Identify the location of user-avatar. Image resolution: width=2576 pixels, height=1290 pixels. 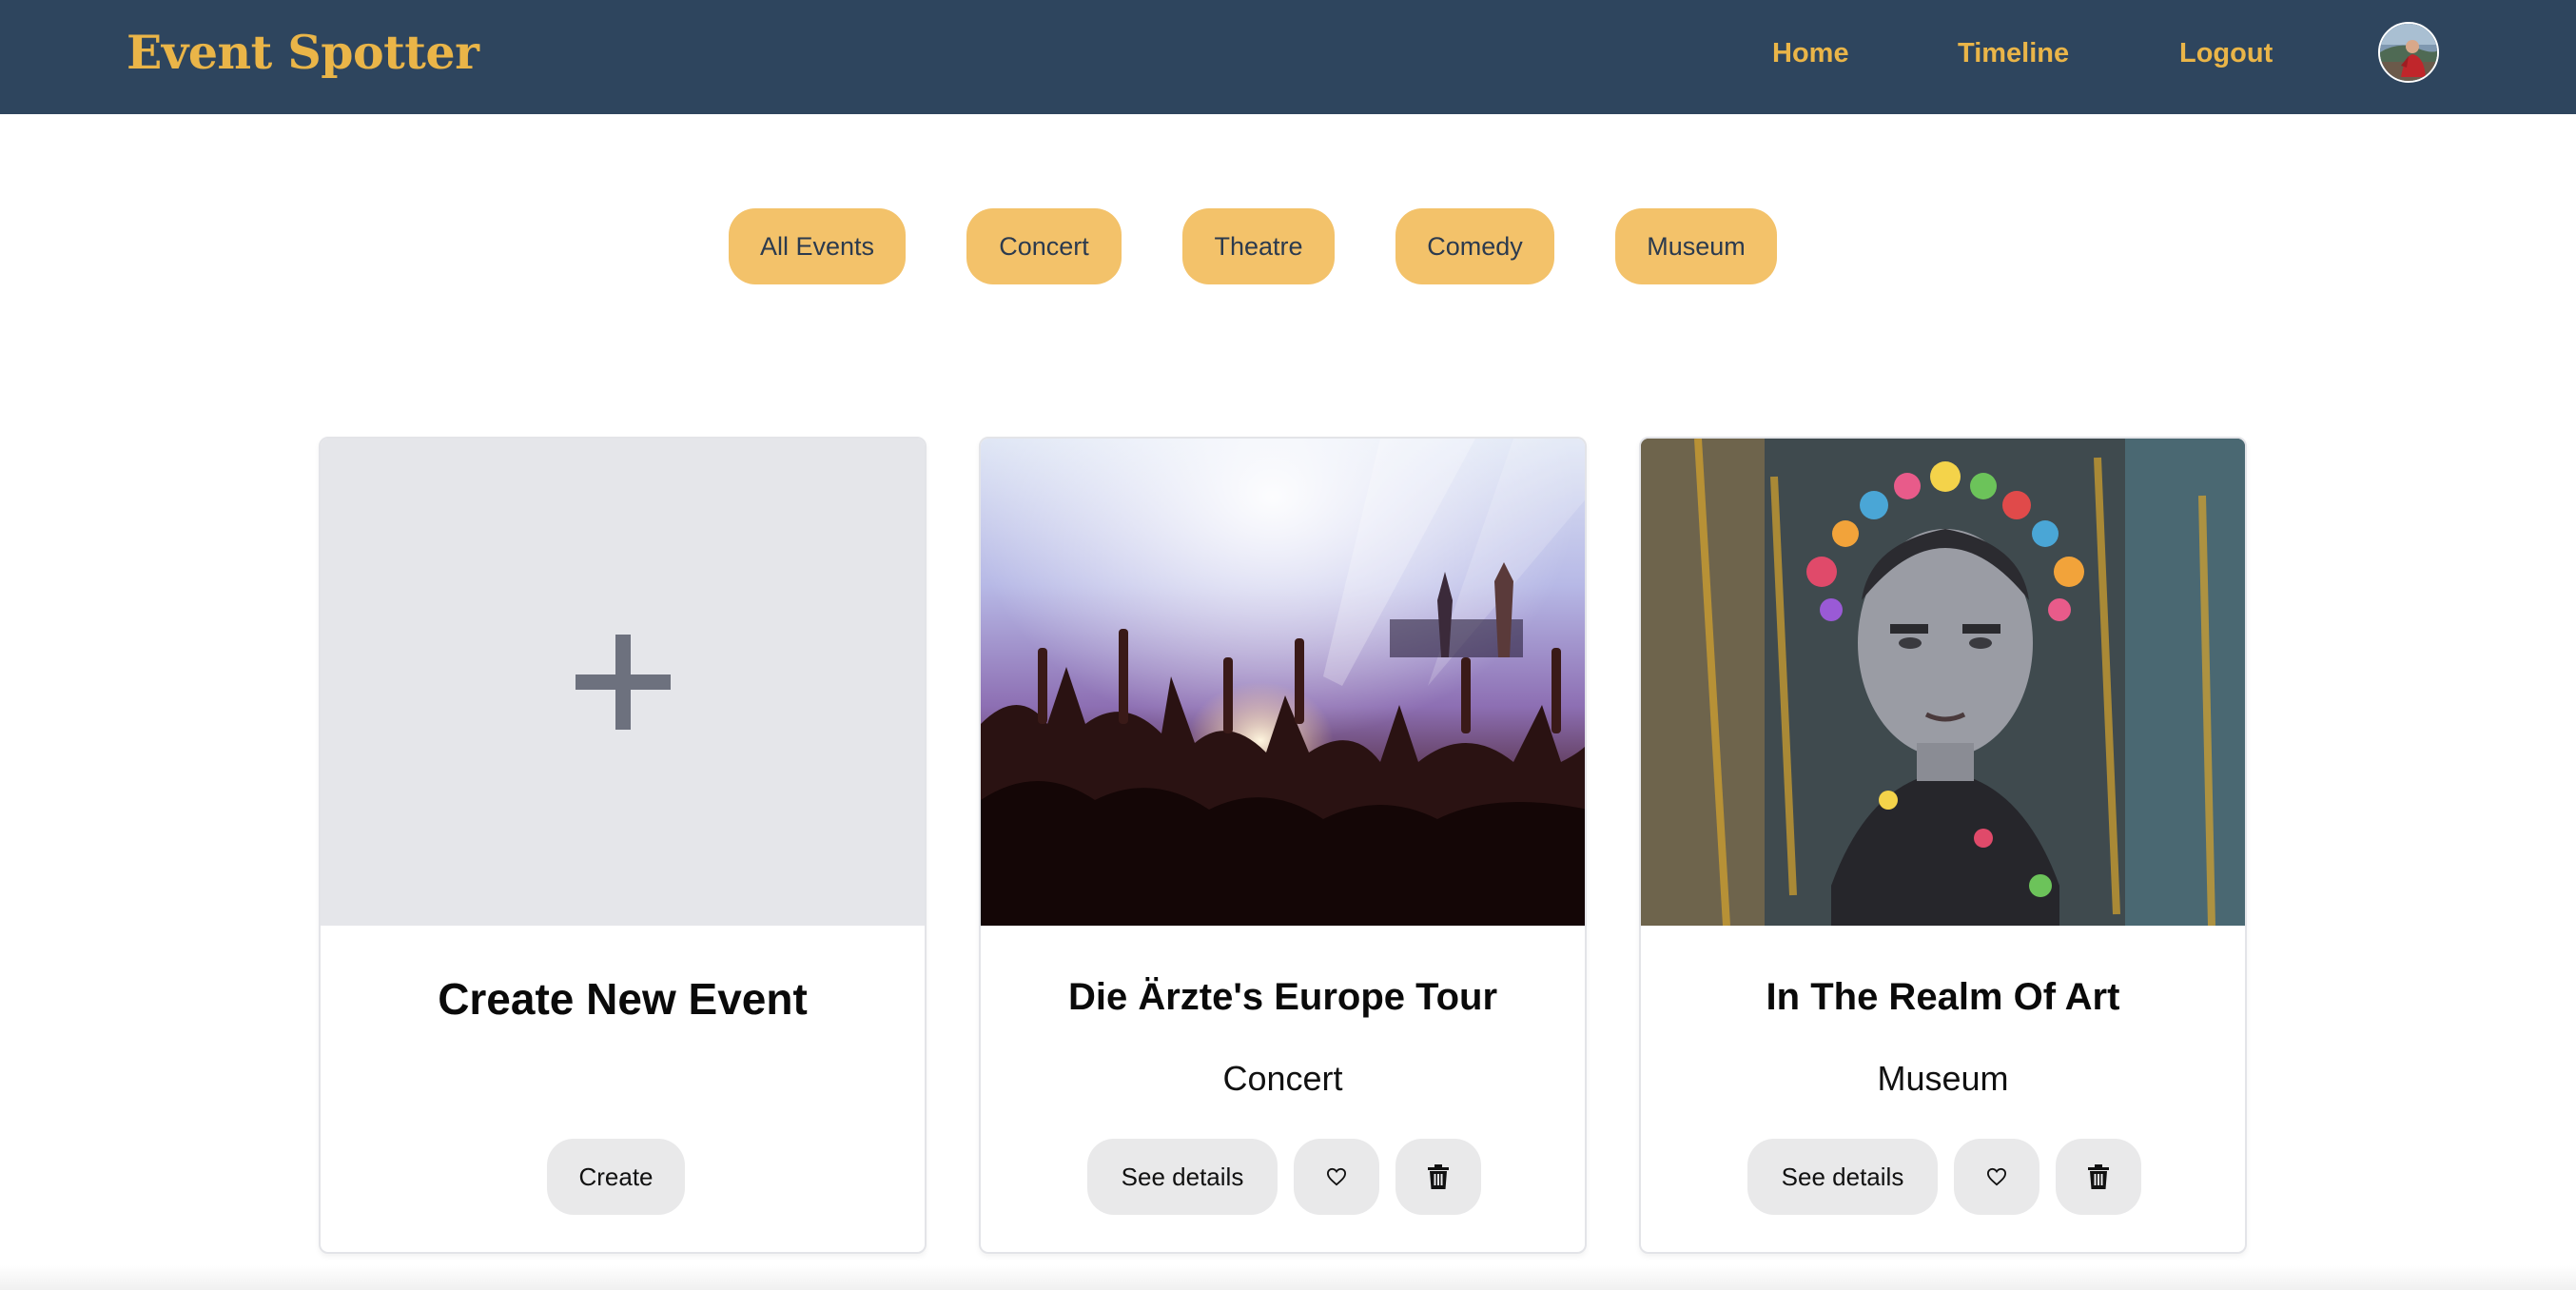
(2408, 52).